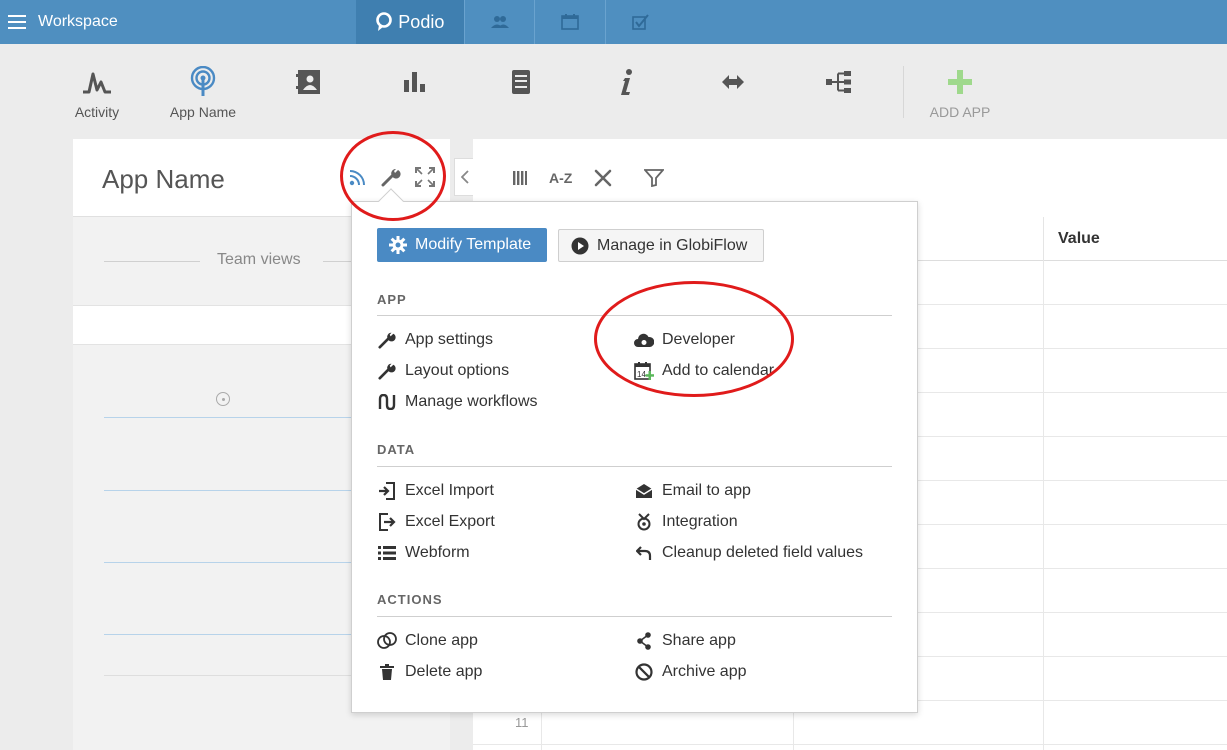 Image resolution: width=1227 pixels, height=750 pixels. I want to click on exchange-arrows-icon, so click(733, 82).